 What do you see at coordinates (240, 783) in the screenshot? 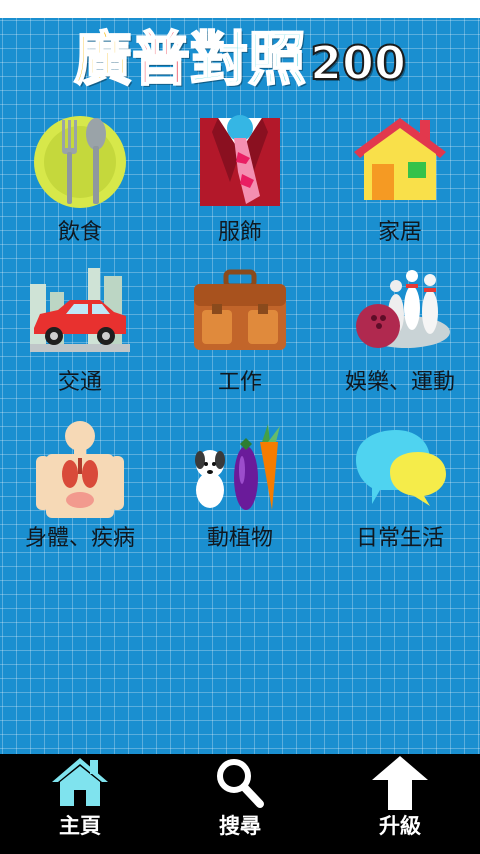
I see `search-icon` at bounding box center [240, 783].